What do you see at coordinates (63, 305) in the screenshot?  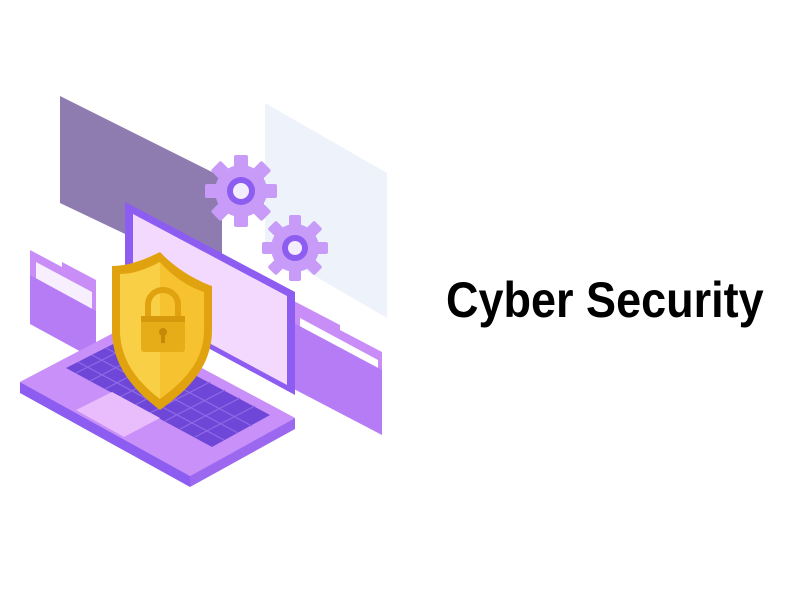 I see `folder-icon-left` at bounding box center [63, 305].